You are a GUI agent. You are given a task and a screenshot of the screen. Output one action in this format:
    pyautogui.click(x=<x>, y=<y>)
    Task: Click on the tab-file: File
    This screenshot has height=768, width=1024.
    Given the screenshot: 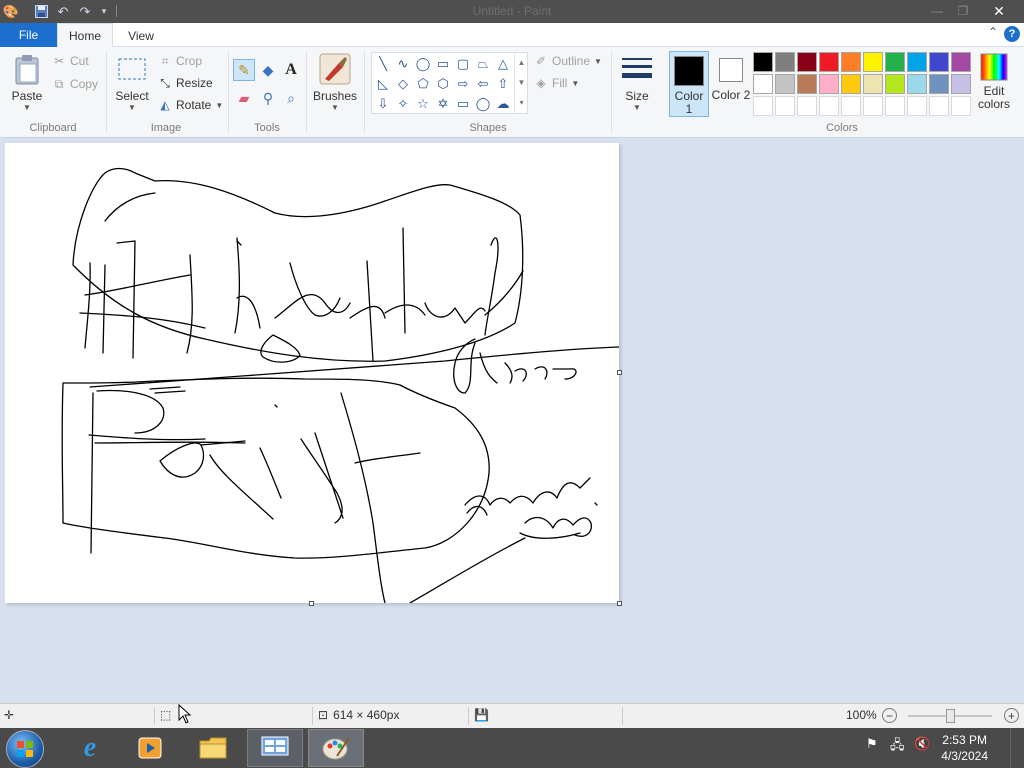 What is the action you would take?
    pyautogui.click(x=28, y=35)
    